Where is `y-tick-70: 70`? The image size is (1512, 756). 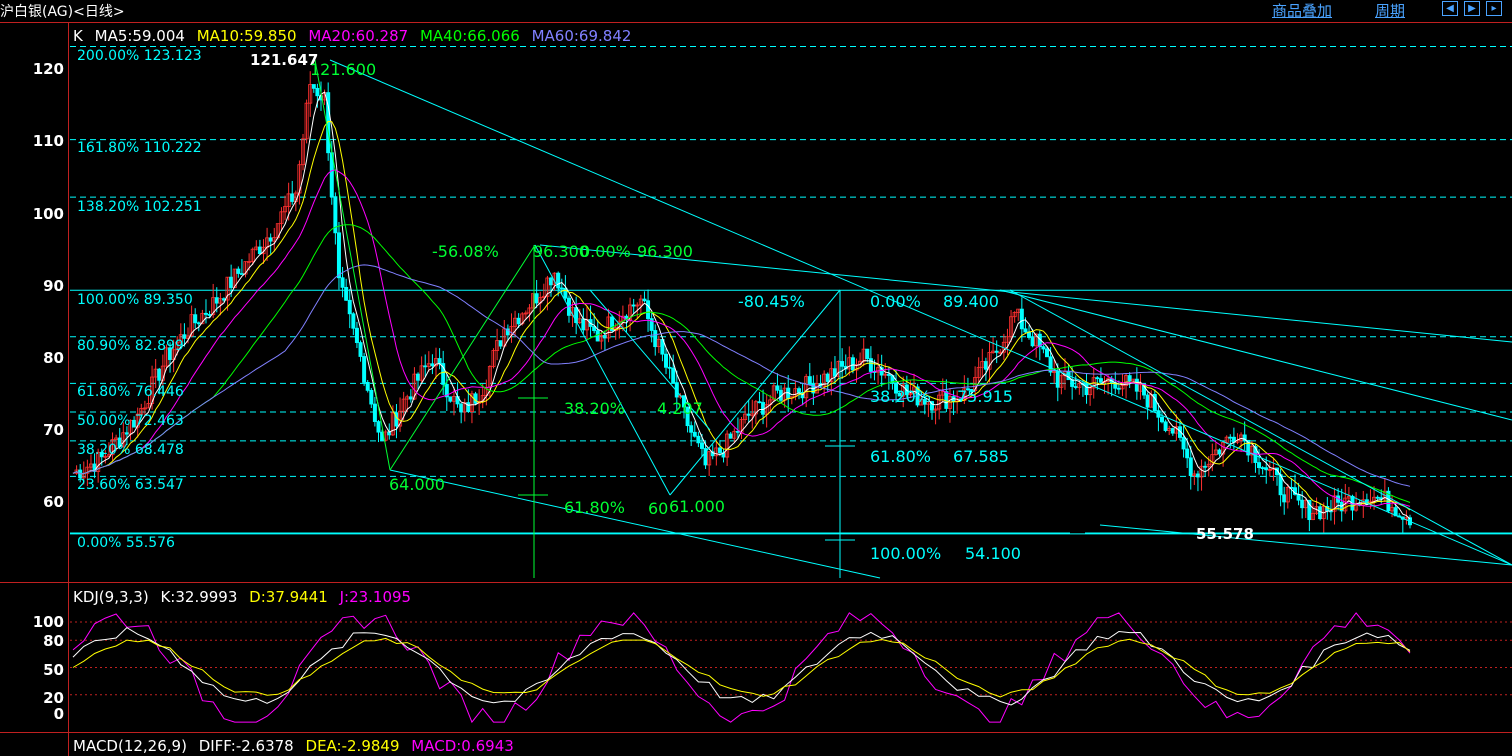 y-tick-70: 70 is located at coordinates (53, 430).